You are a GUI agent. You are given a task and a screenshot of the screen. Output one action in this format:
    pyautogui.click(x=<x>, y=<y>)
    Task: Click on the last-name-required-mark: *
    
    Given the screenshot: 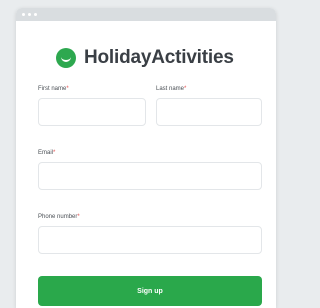 What is the action you would take?
    pyautogui.click(x=185, y=89)
    